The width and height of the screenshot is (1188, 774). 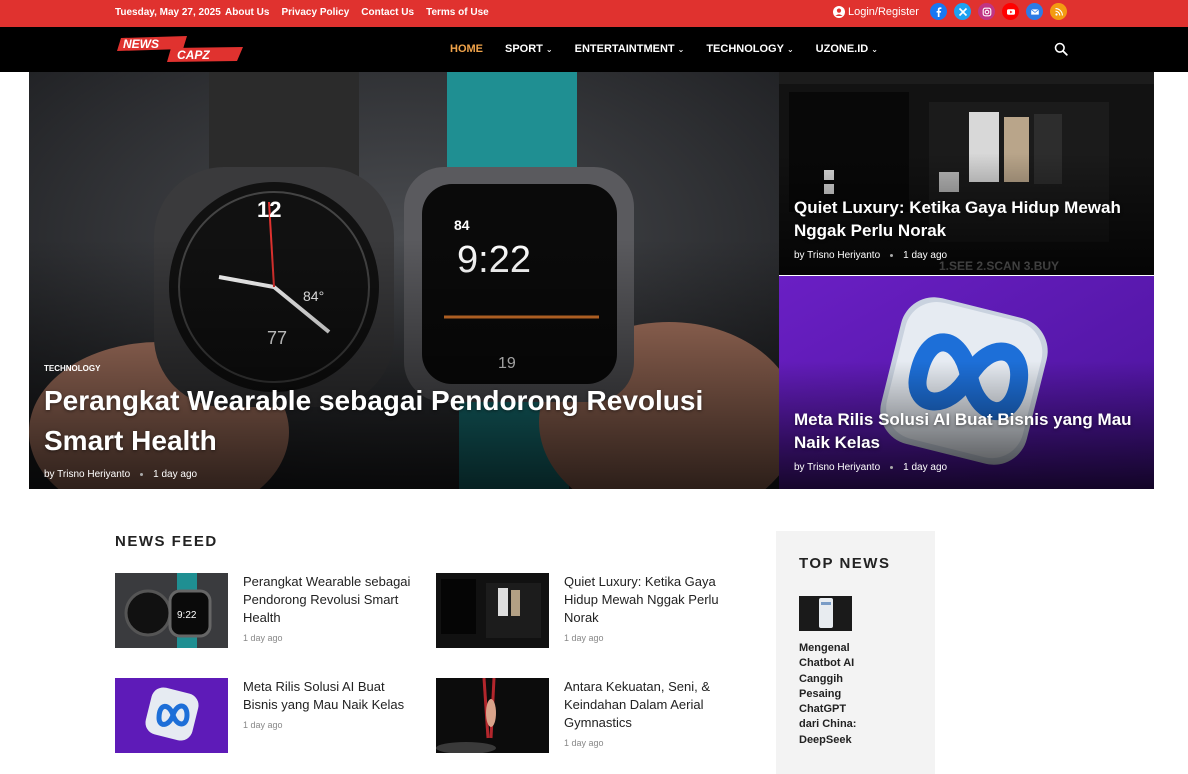 I want to click on svg-text: NEWS, so click(x=141, y=44).